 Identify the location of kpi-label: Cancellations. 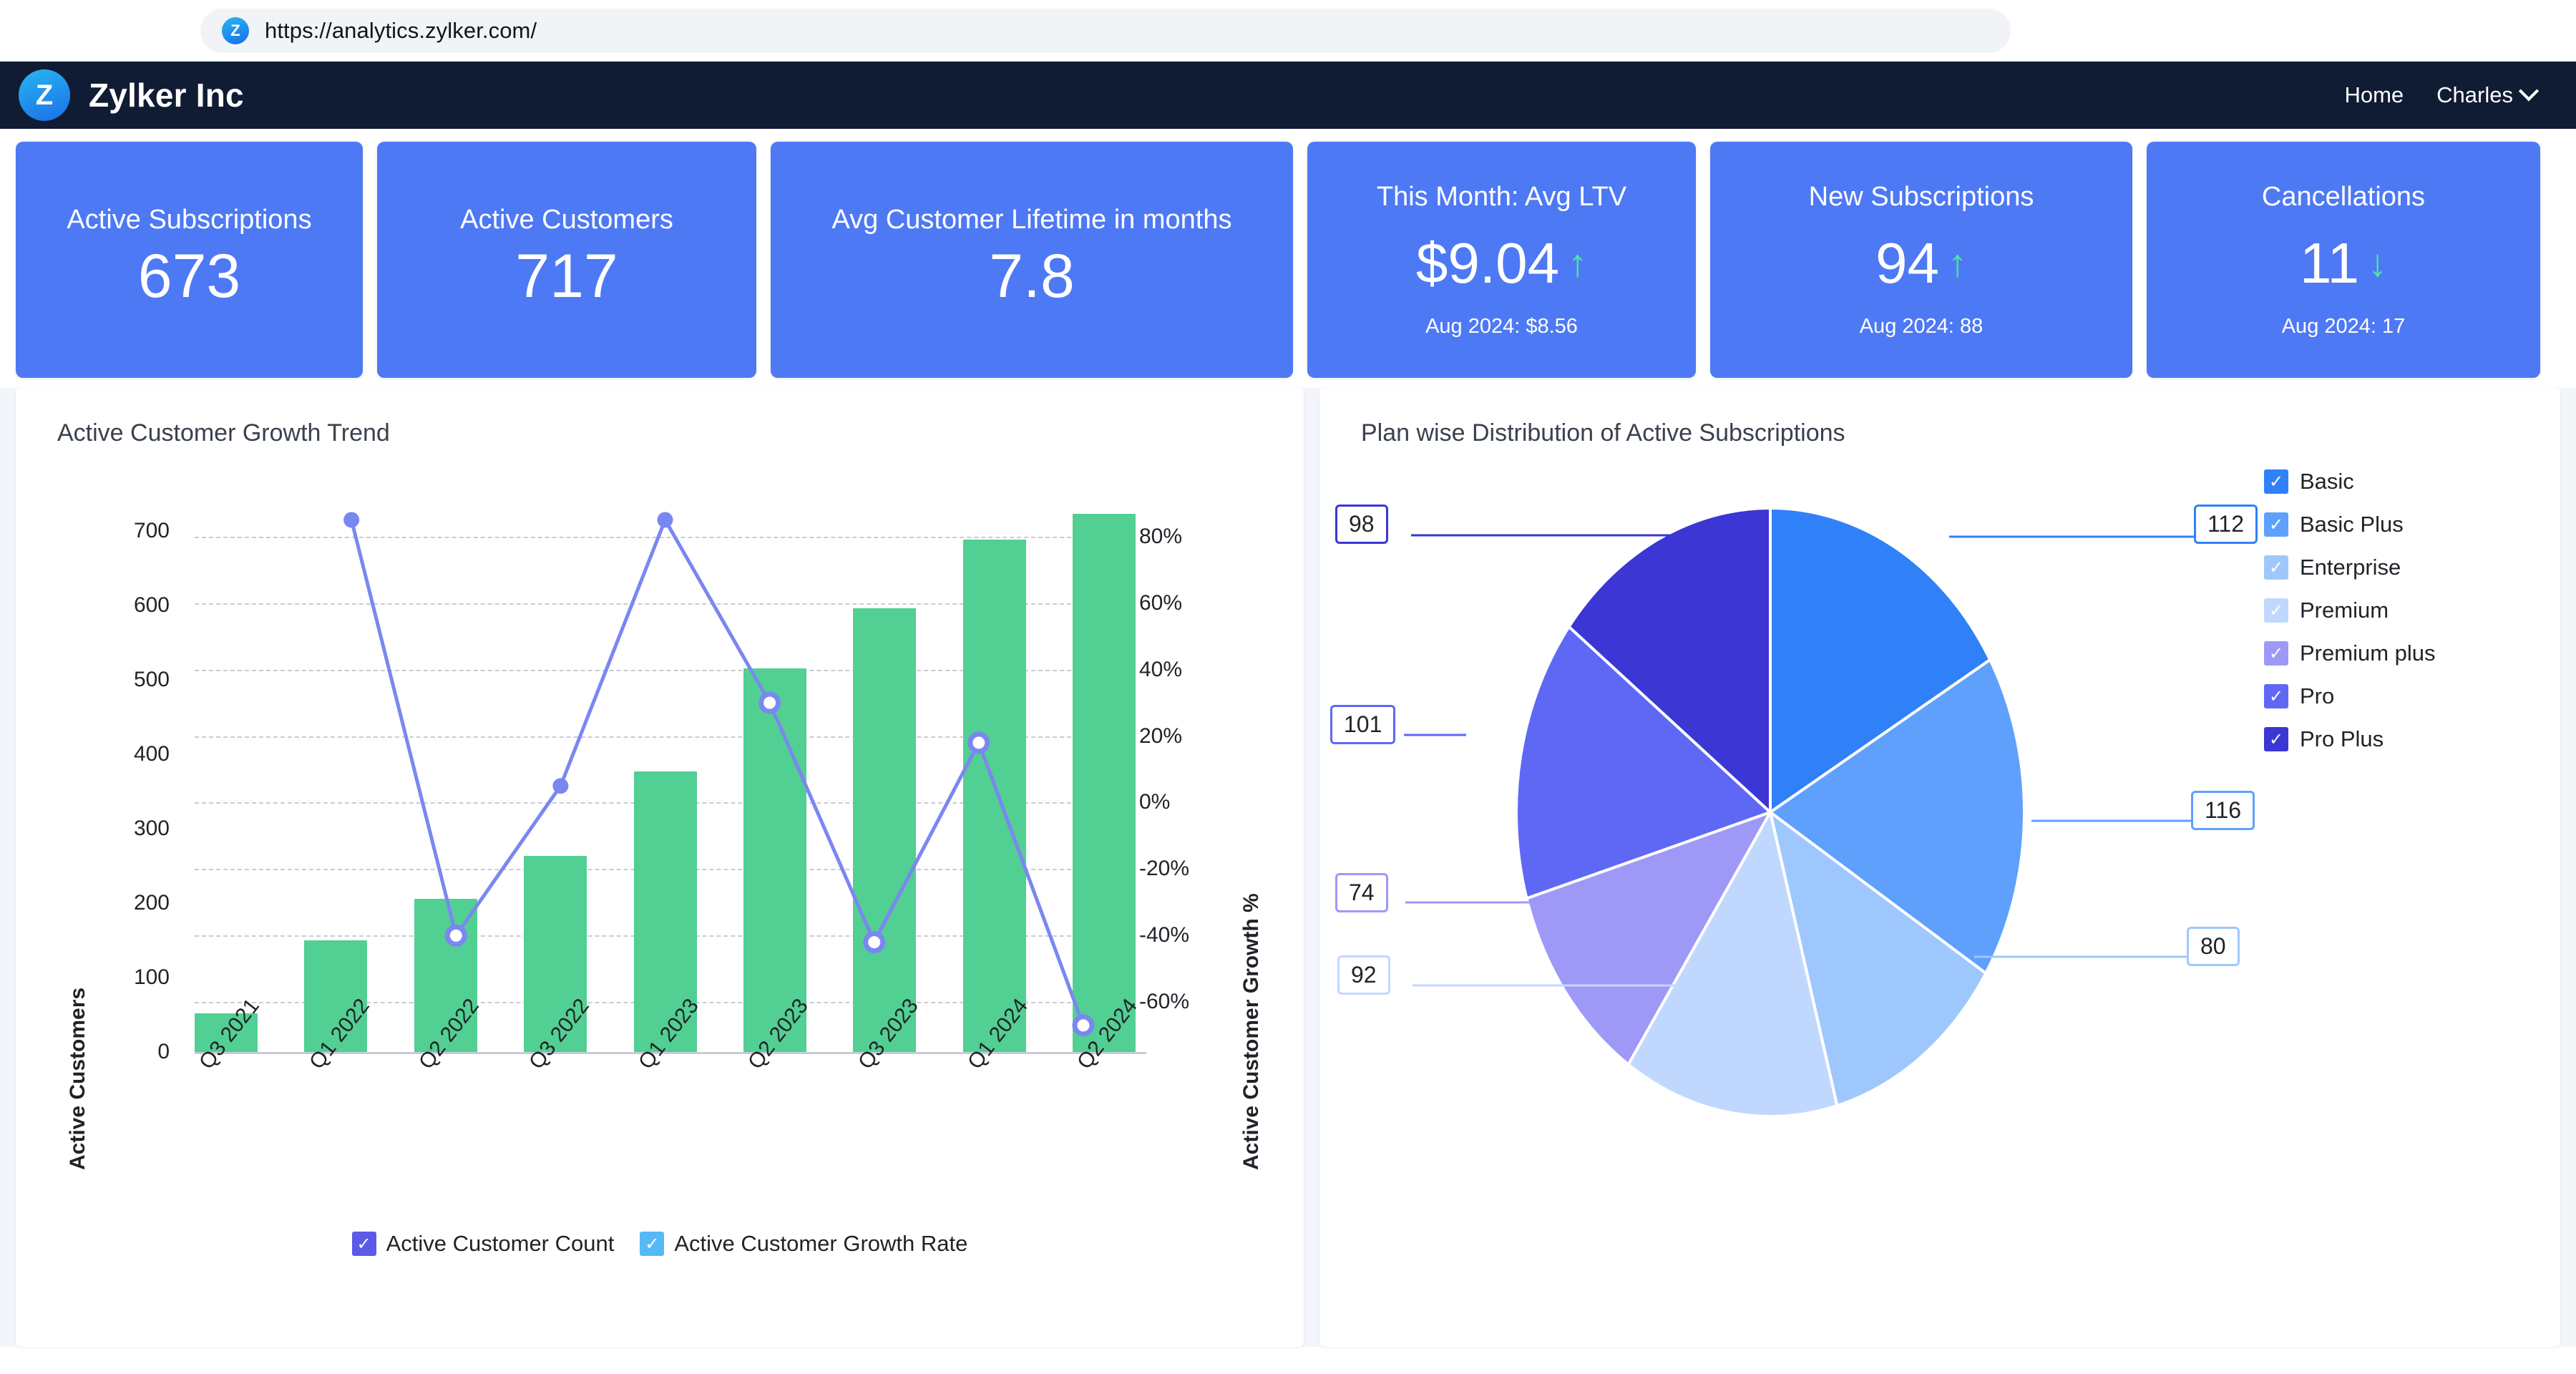
(2343, 196).